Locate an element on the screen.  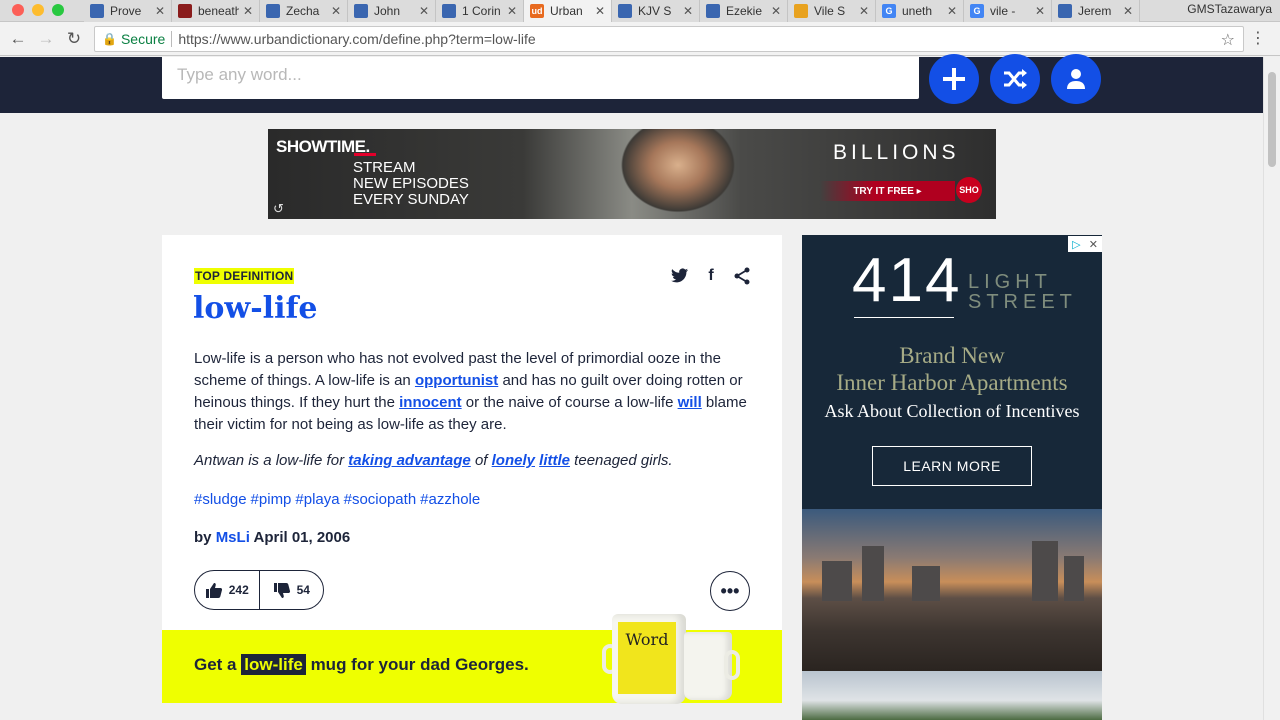
vote-controls: 242 54 is located at coordinates (259, 590).